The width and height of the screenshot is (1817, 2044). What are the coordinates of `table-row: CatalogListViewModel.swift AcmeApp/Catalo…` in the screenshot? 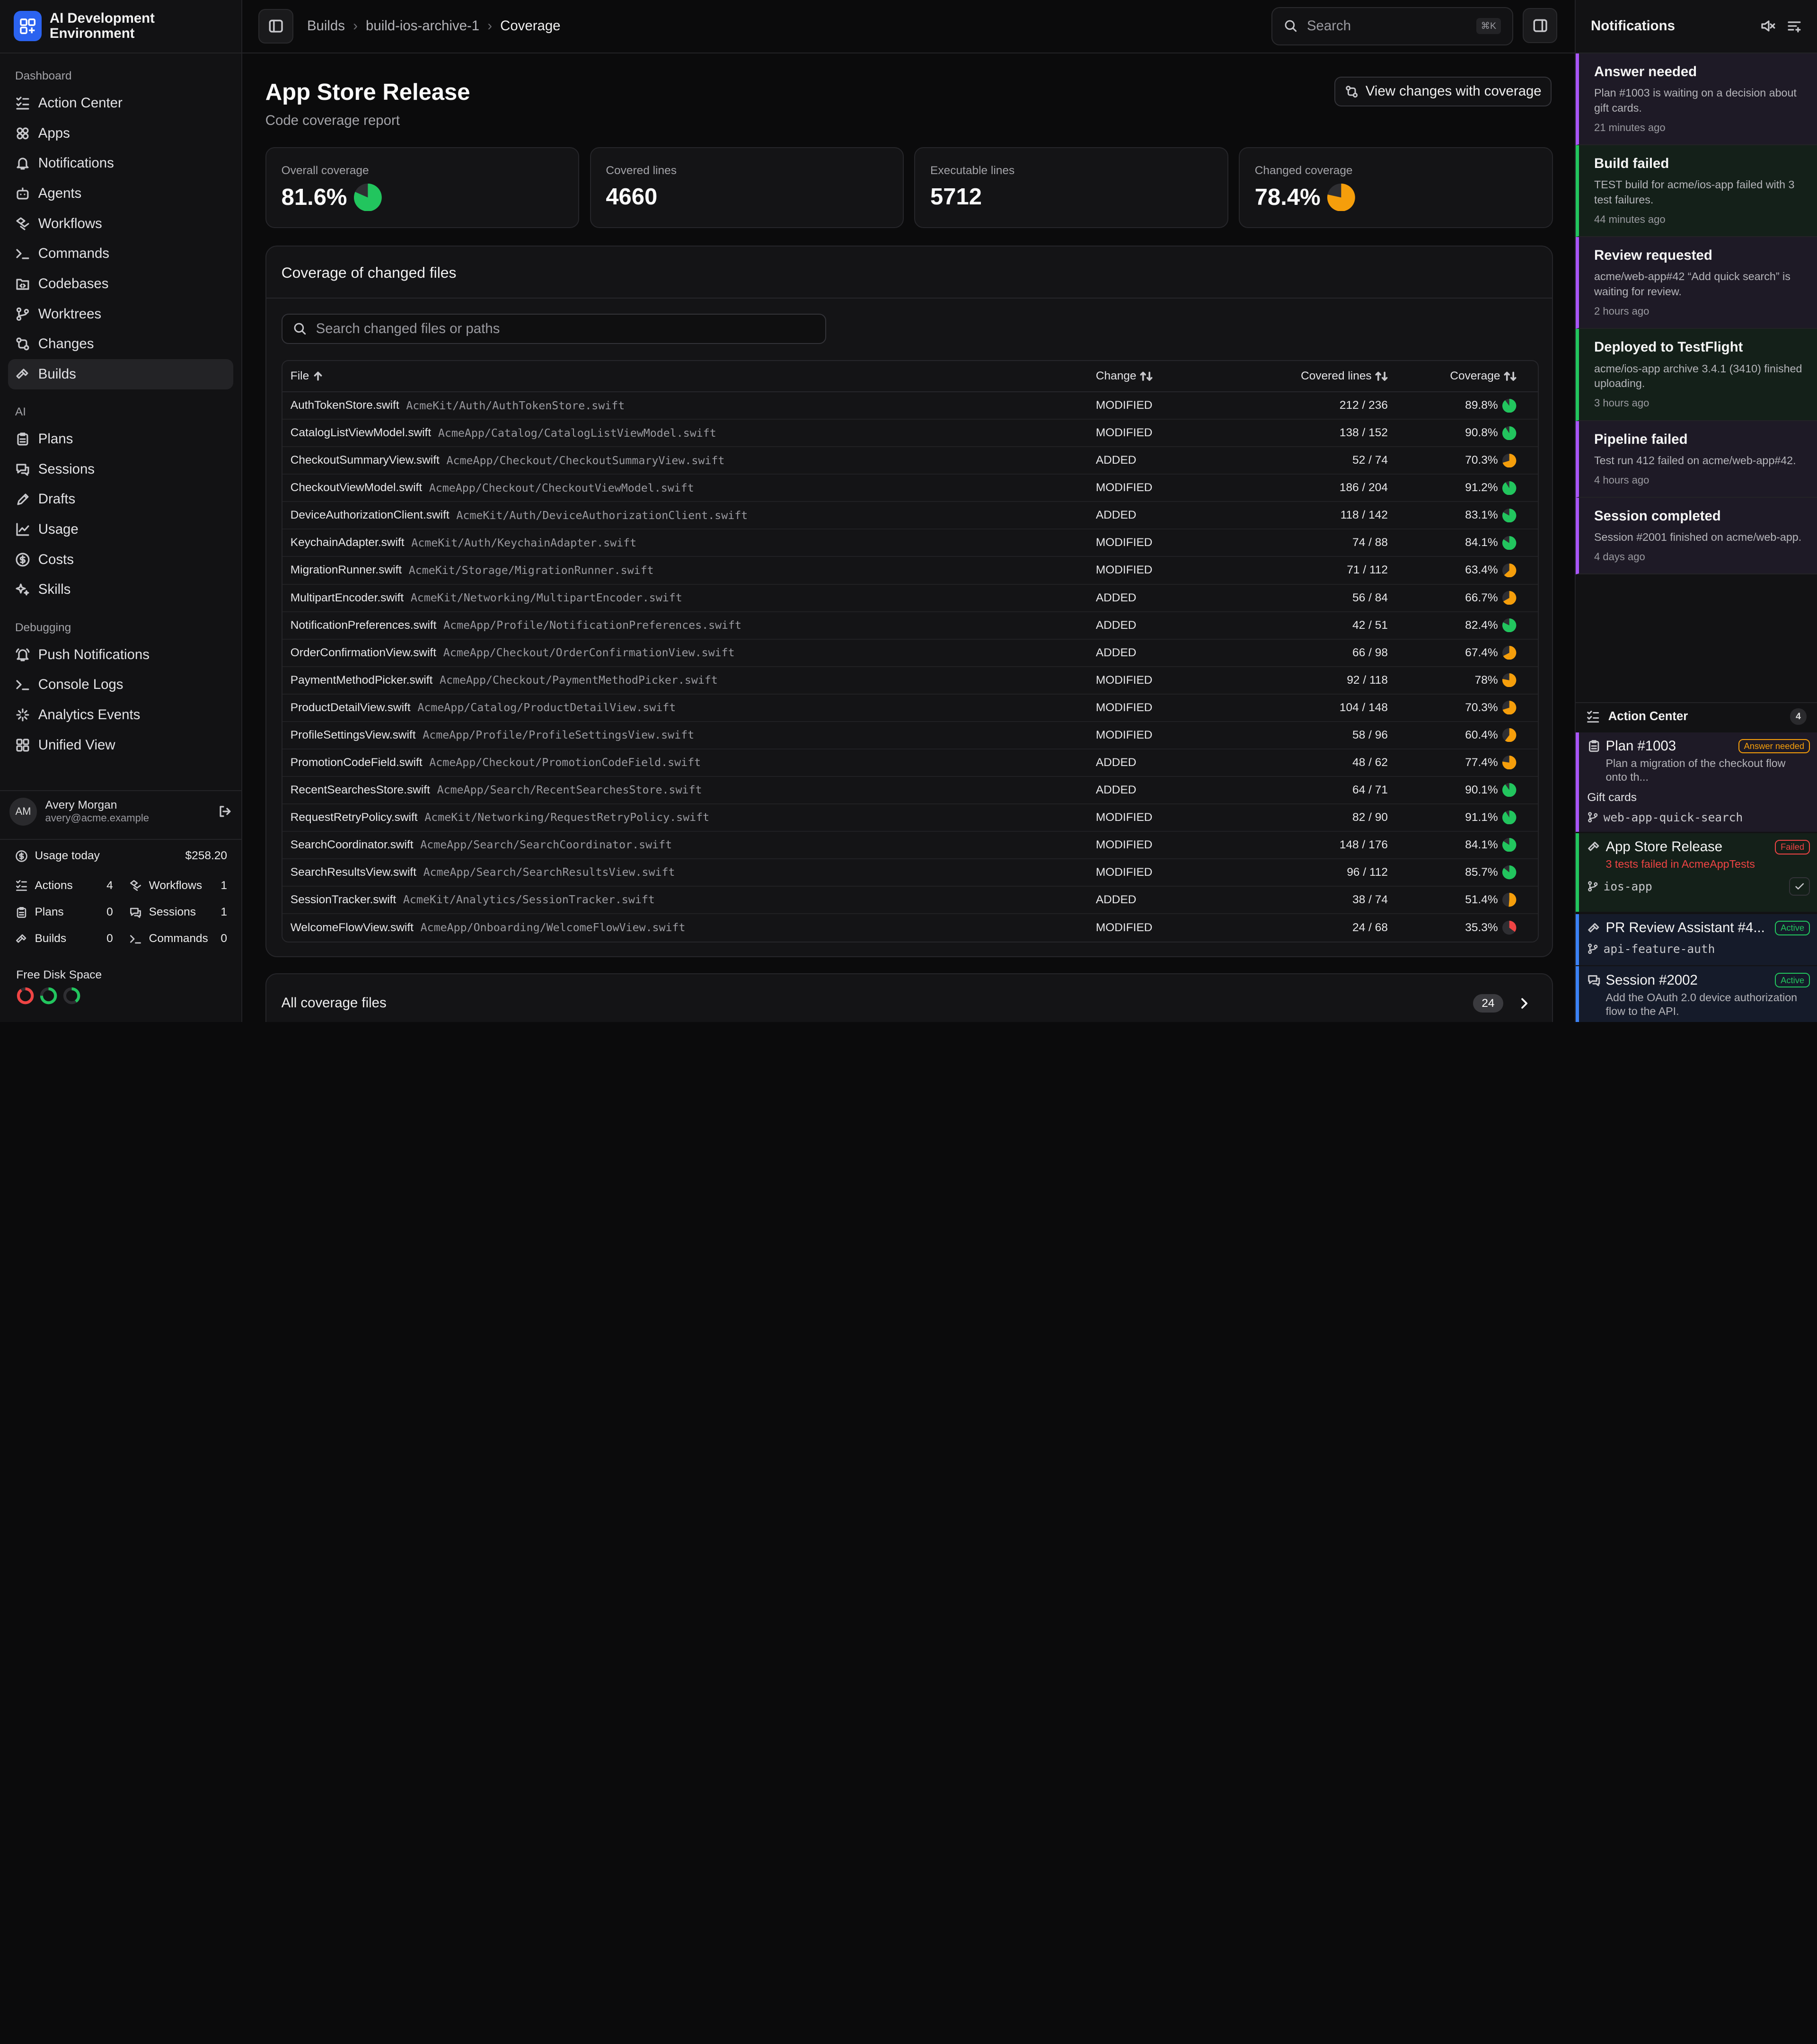 It's located at (910, 434).